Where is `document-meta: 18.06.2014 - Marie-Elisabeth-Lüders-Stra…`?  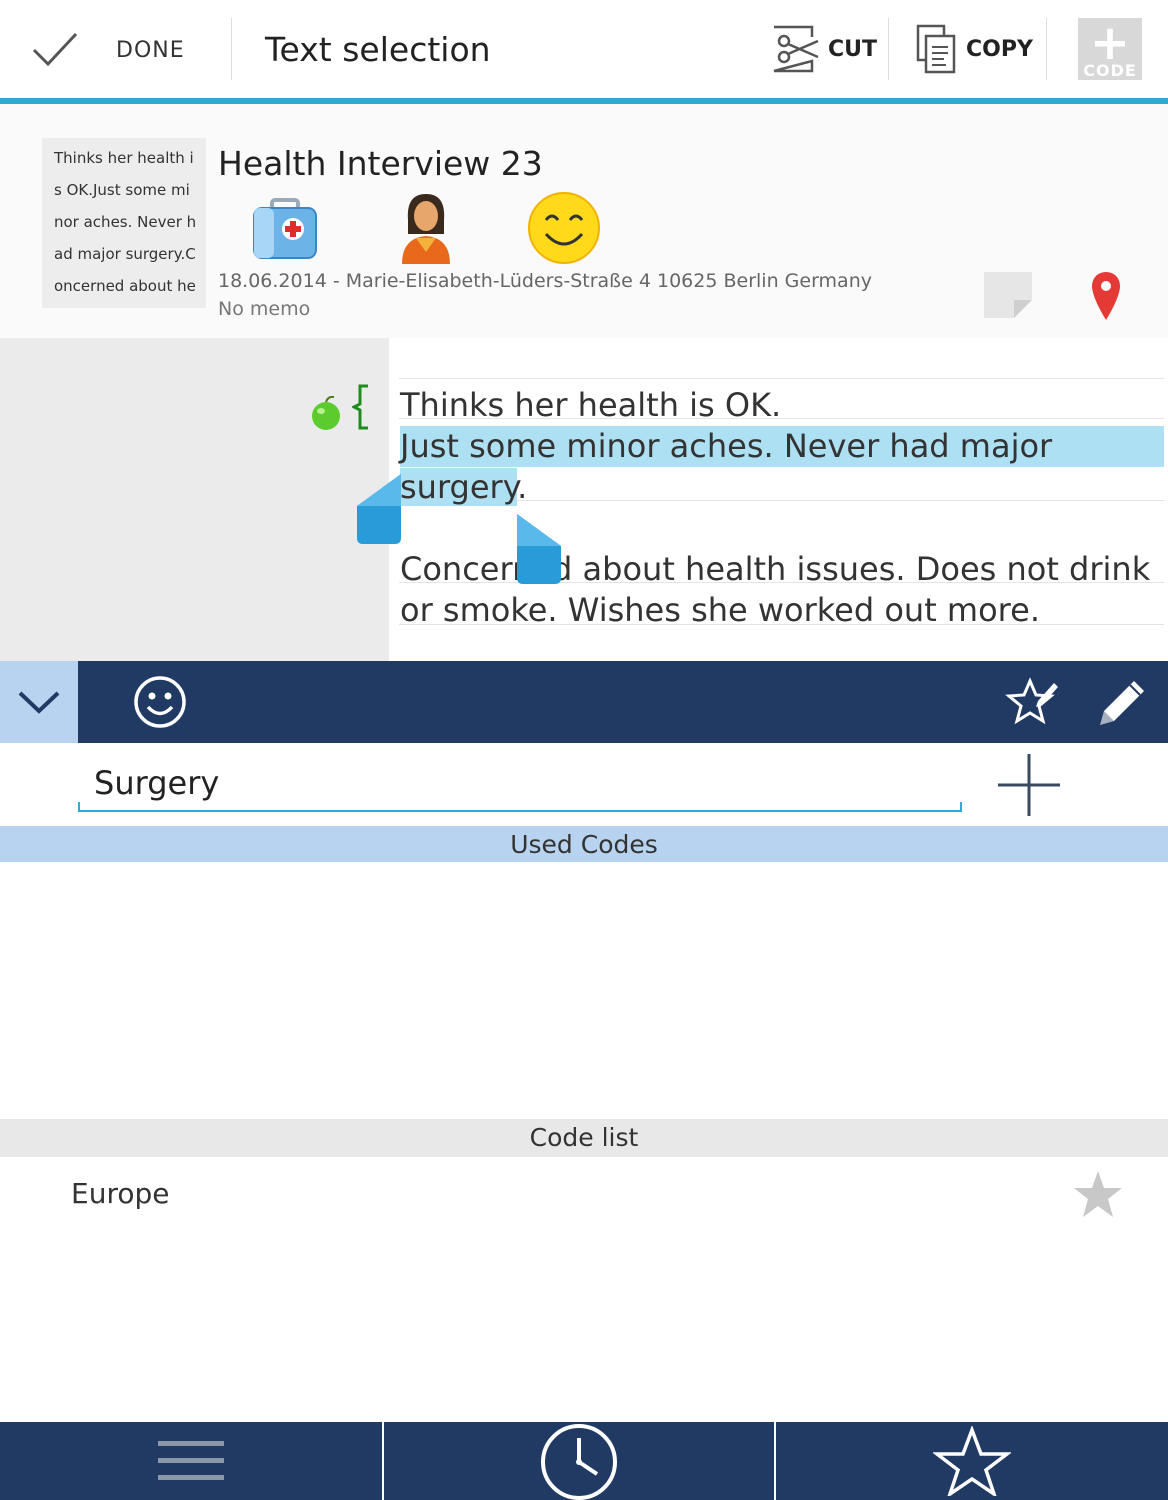
document-meta: 18.06.2014 - Marie-Elisabeth-Lüders-Stra… is located at coordinates (545, 281).